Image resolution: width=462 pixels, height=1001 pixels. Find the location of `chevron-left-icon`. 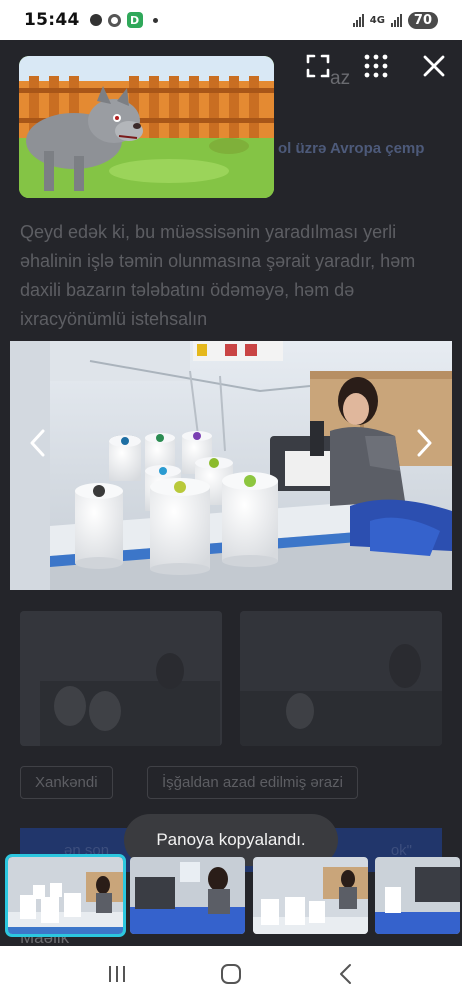

chevron-left-icon is located at coordinates (37, 443).